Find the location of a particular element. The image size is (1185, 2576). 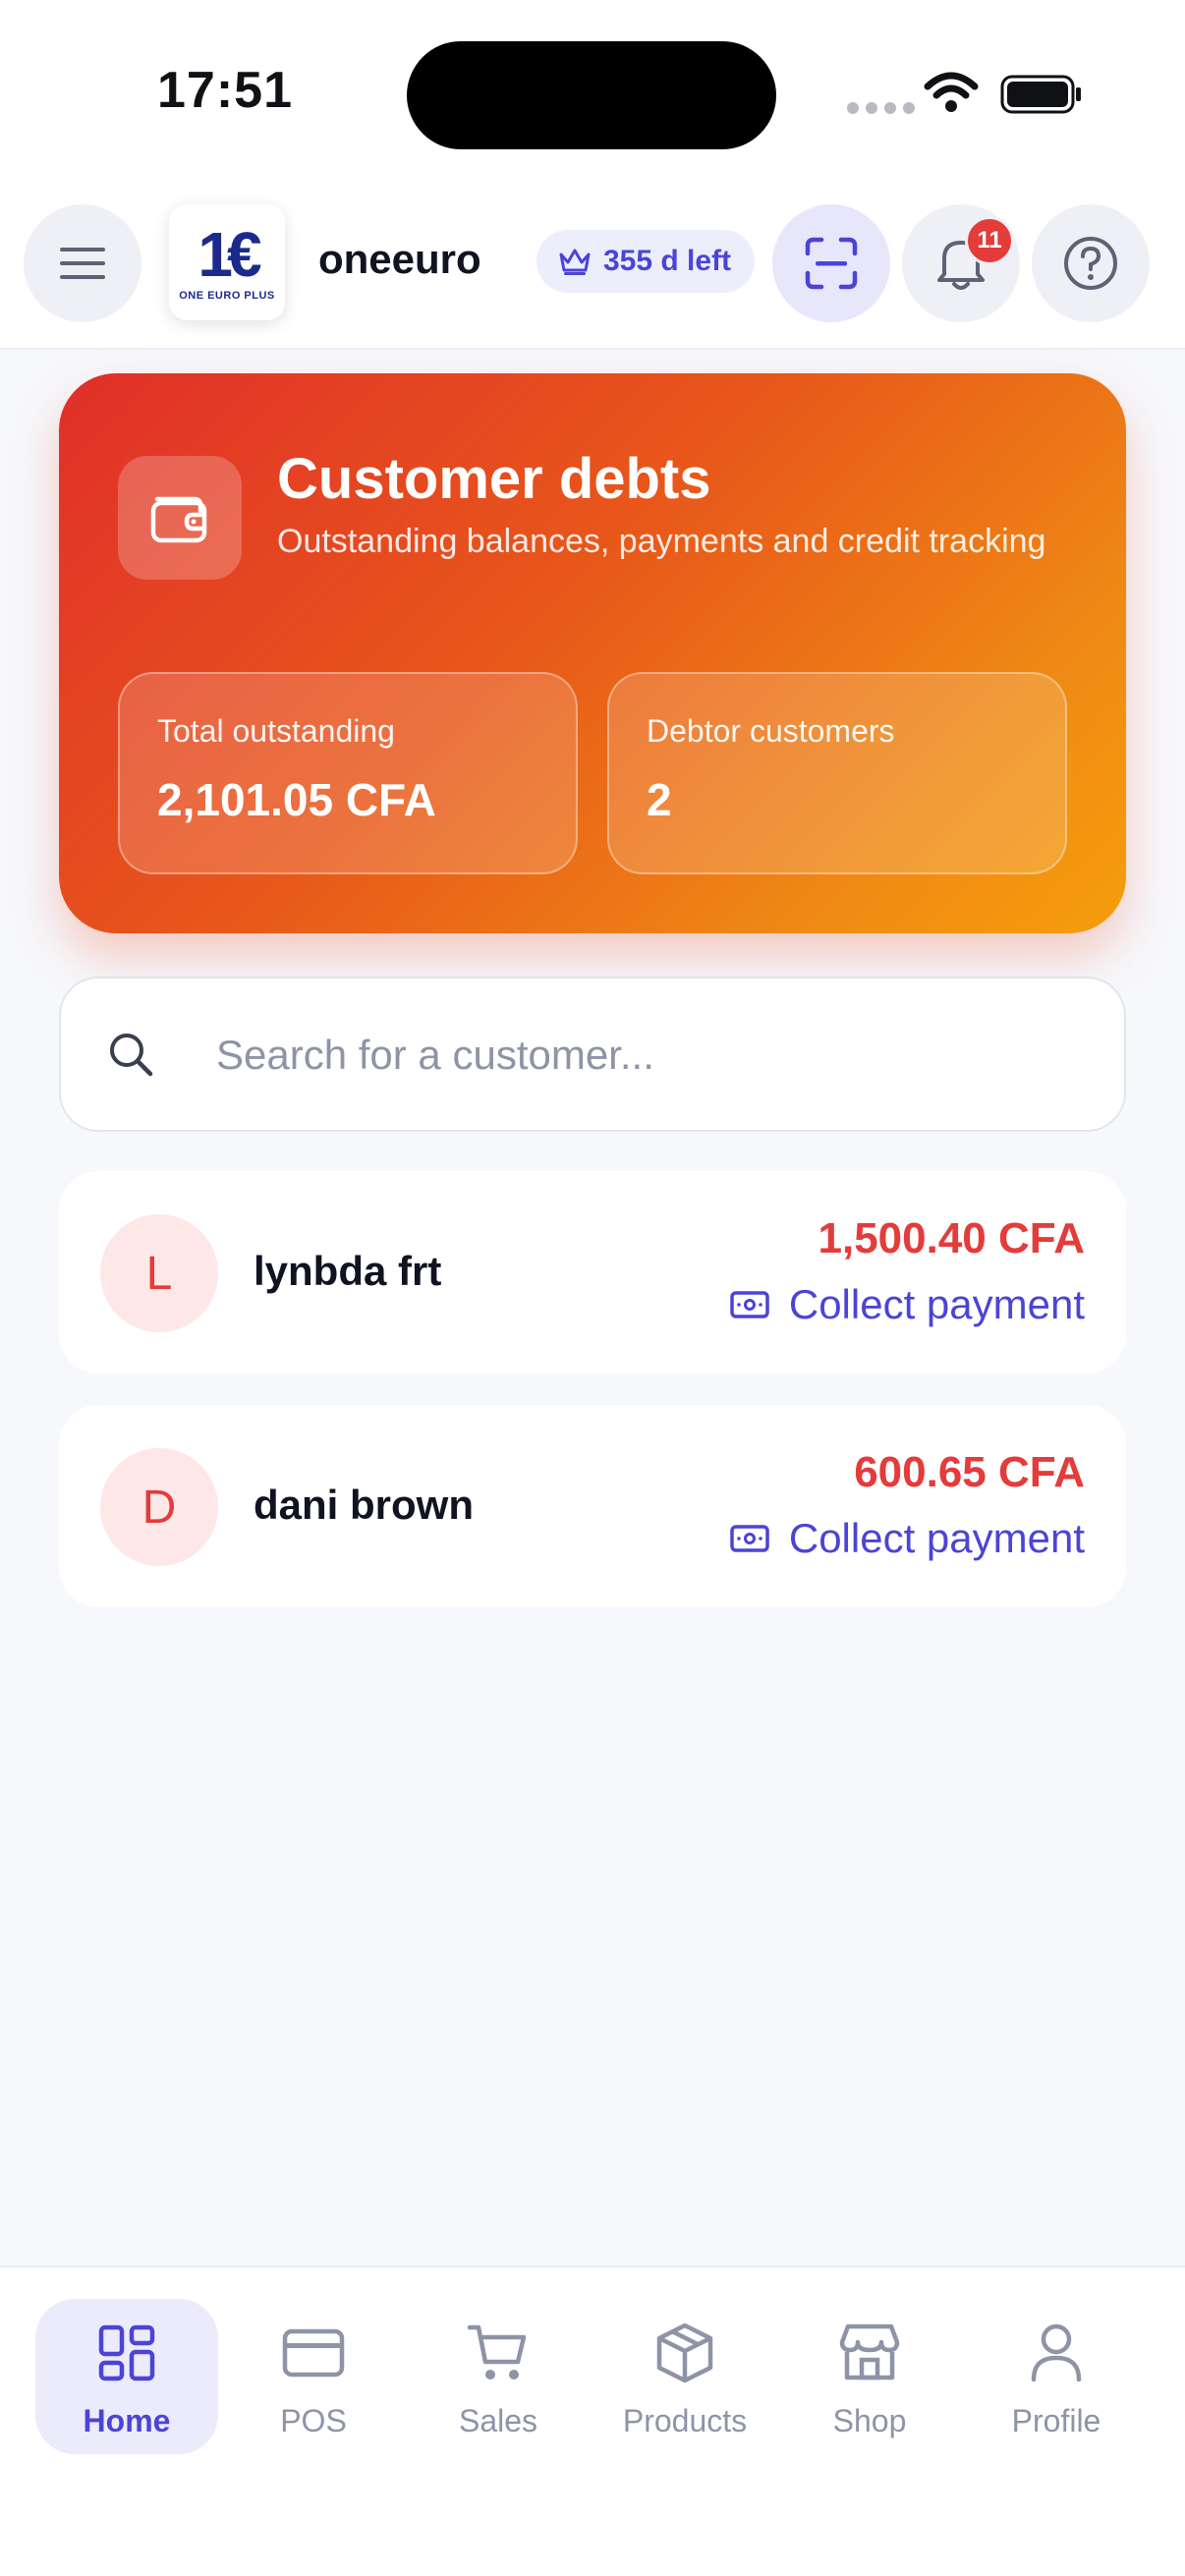

logo-mark: 1€ is located at coordinates (230, 254).